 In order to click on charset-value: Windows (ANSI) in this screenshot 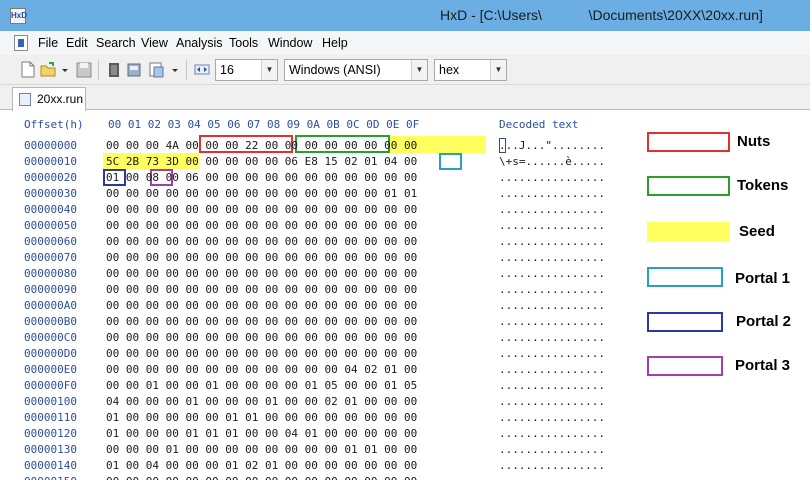, I will do `click(335, 70)`.